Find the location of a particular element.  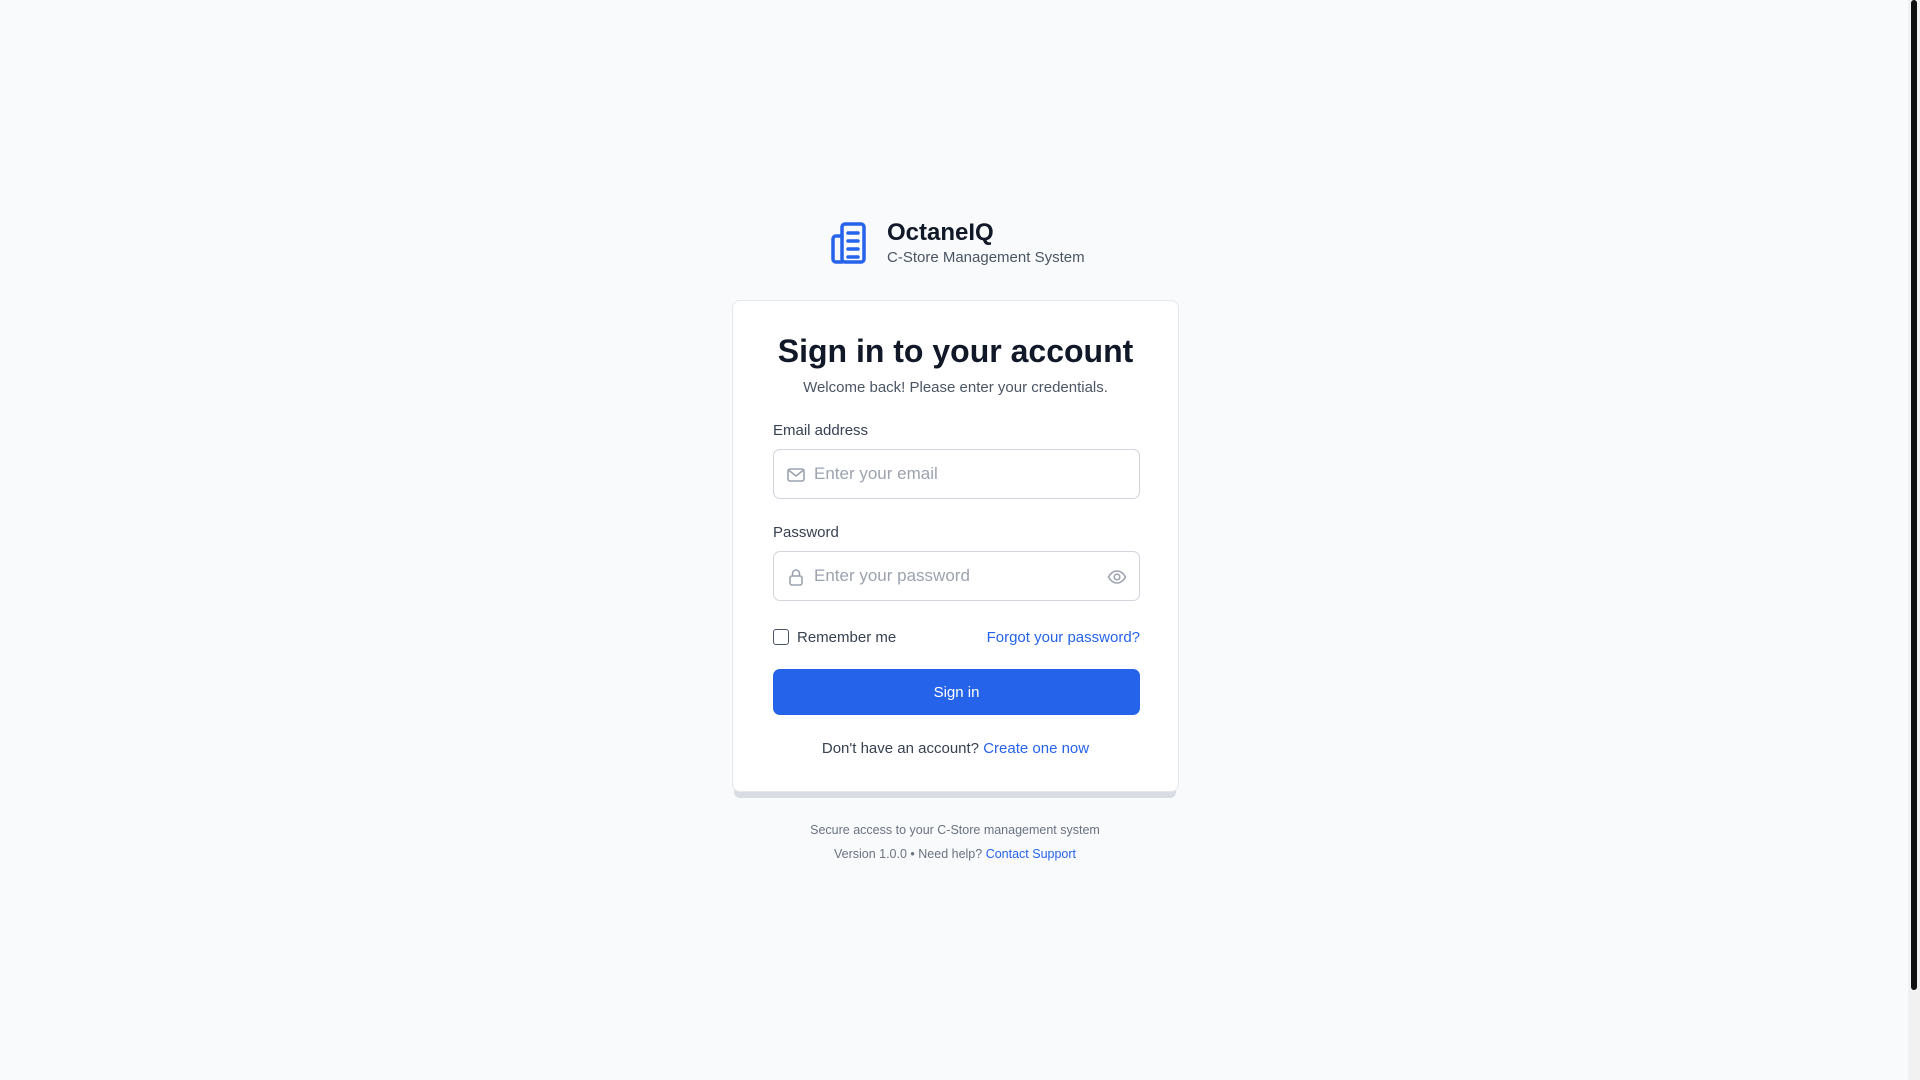

card-title: Sign in to your account is located at coordinates (955, 351).